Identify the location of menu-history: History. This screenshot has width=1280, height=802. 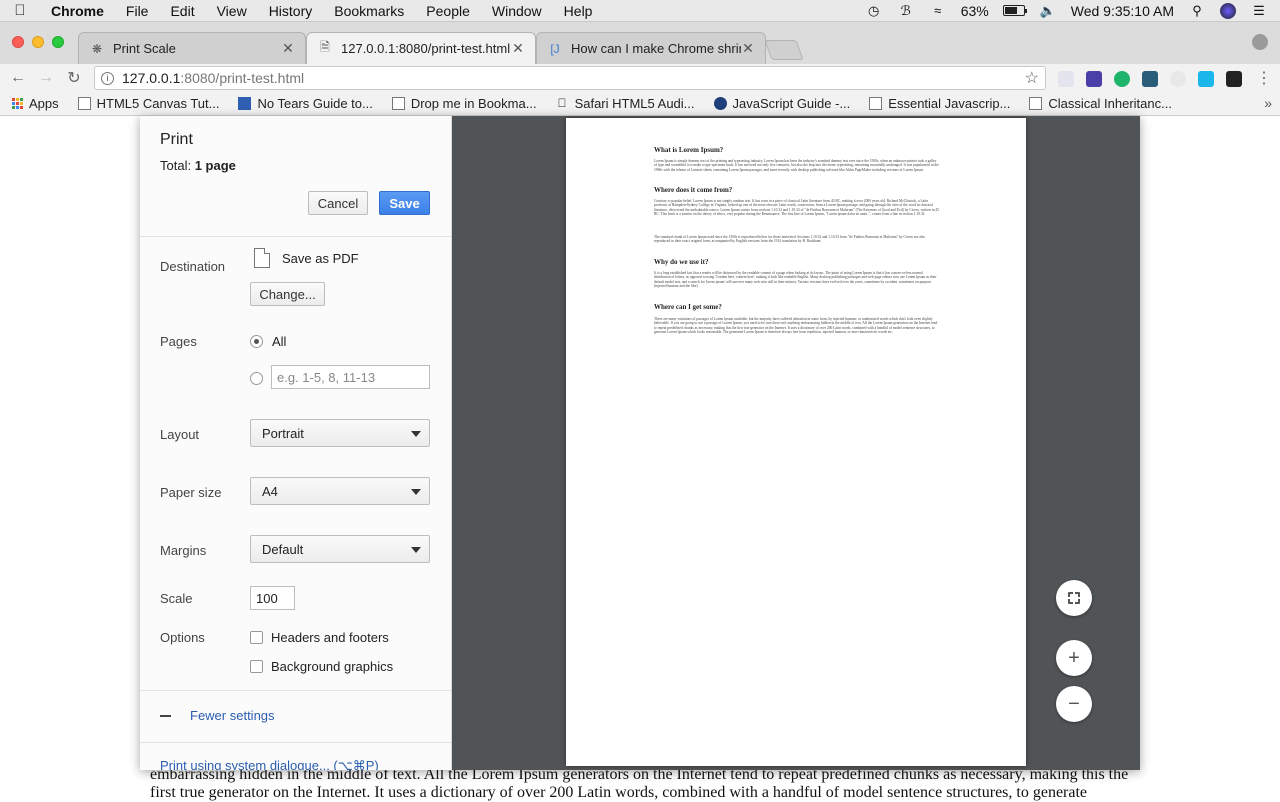
(291, 11).